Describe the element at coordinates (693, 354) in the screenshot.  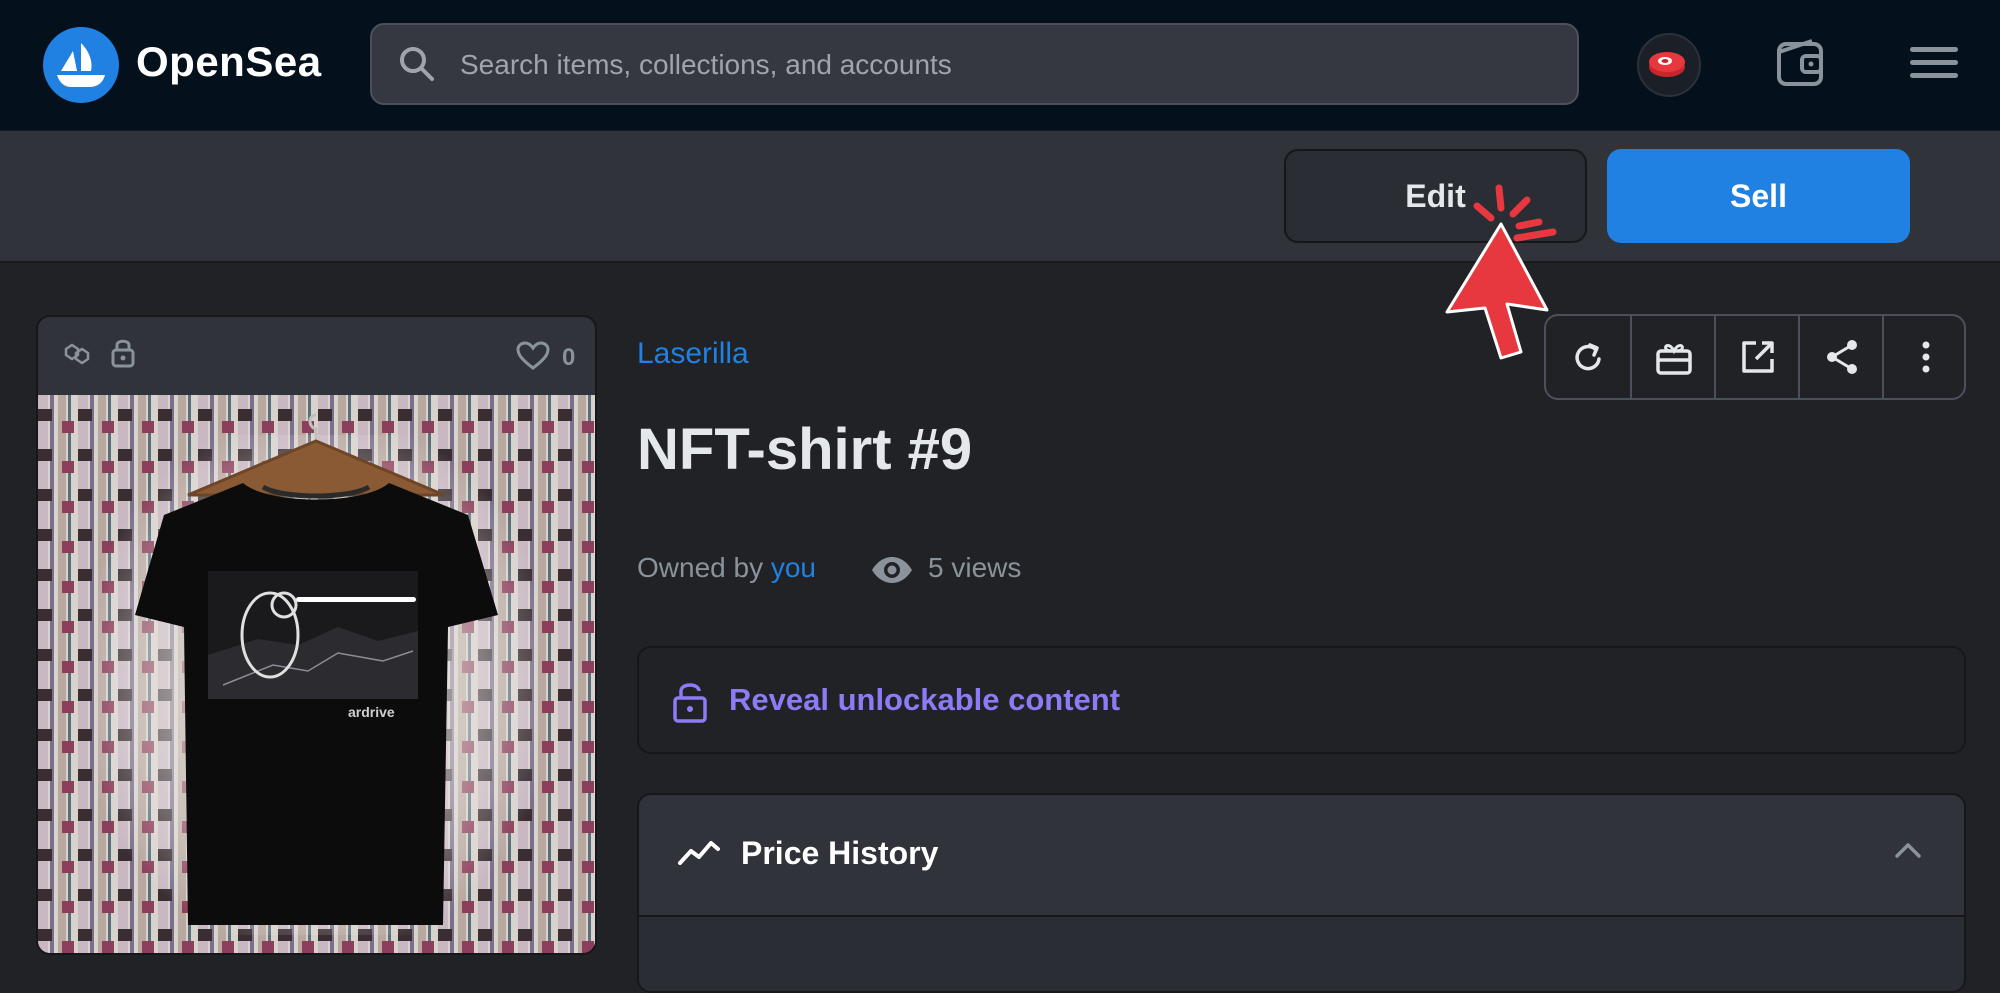
I see `collection-link: Laserilla` at that location.